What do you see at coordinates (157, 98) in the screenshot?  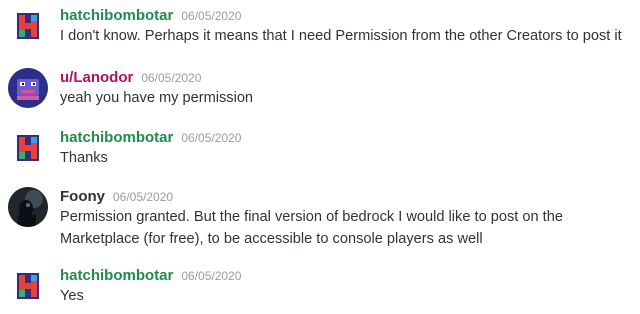 I see `message-text: yeah you have my permission` at bounding box center [157, 98].